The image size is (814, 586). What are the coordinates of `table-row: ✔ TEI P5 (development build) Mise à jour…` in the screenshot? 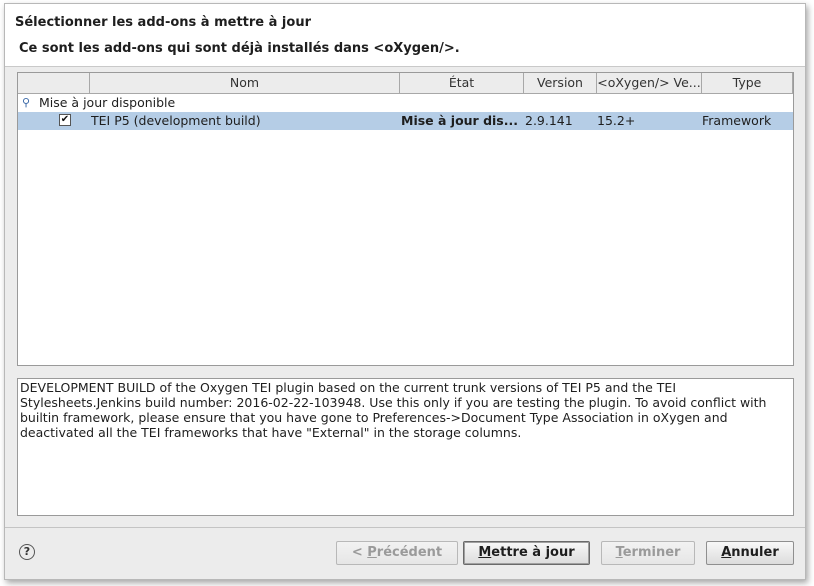 It's located at (405, 121).